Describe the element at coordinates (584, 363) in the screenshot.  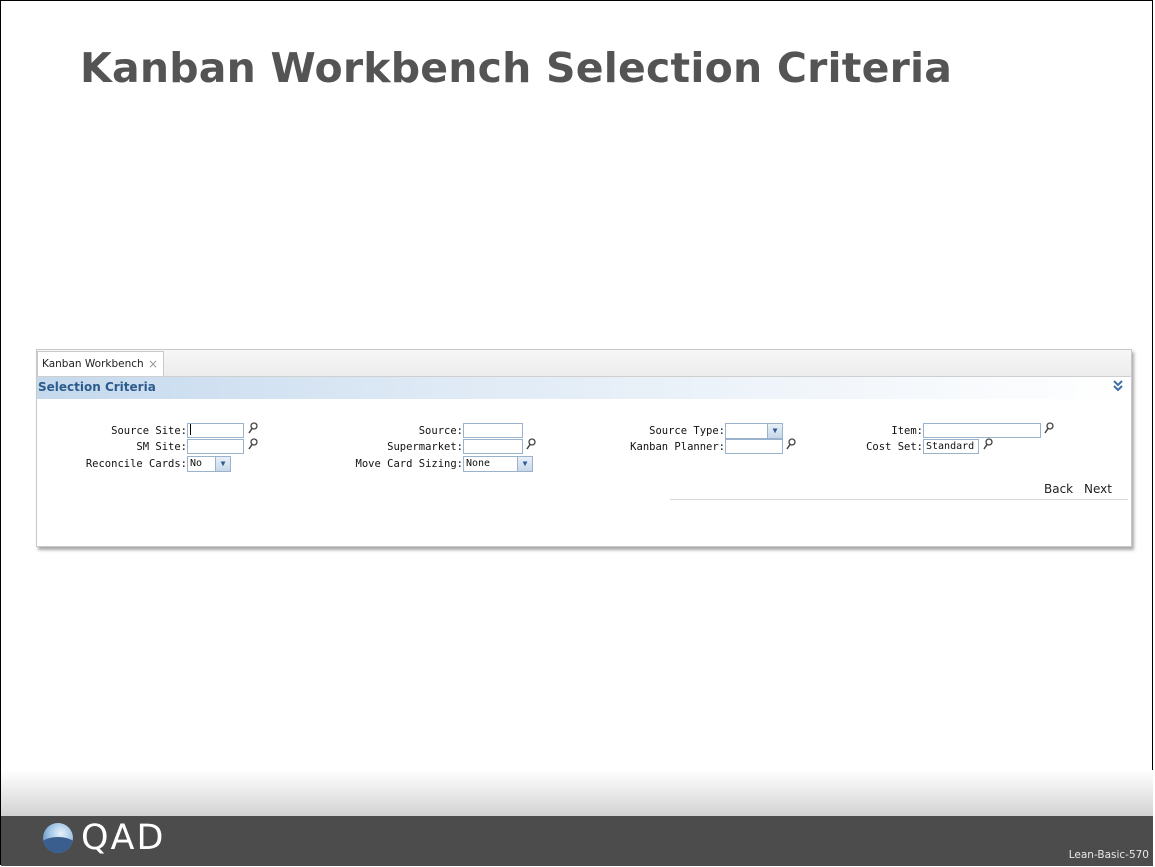
I see `tab-bar: Kanban Workbench ×` at that location.